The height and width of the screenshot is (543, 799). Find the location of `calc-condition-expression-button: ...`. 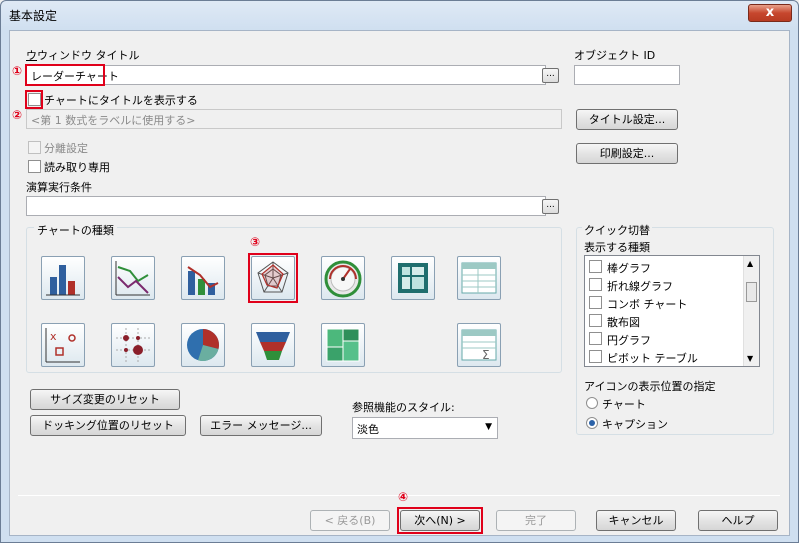

calc-condition-expression-button: ... is located at coordinates (550, 206).